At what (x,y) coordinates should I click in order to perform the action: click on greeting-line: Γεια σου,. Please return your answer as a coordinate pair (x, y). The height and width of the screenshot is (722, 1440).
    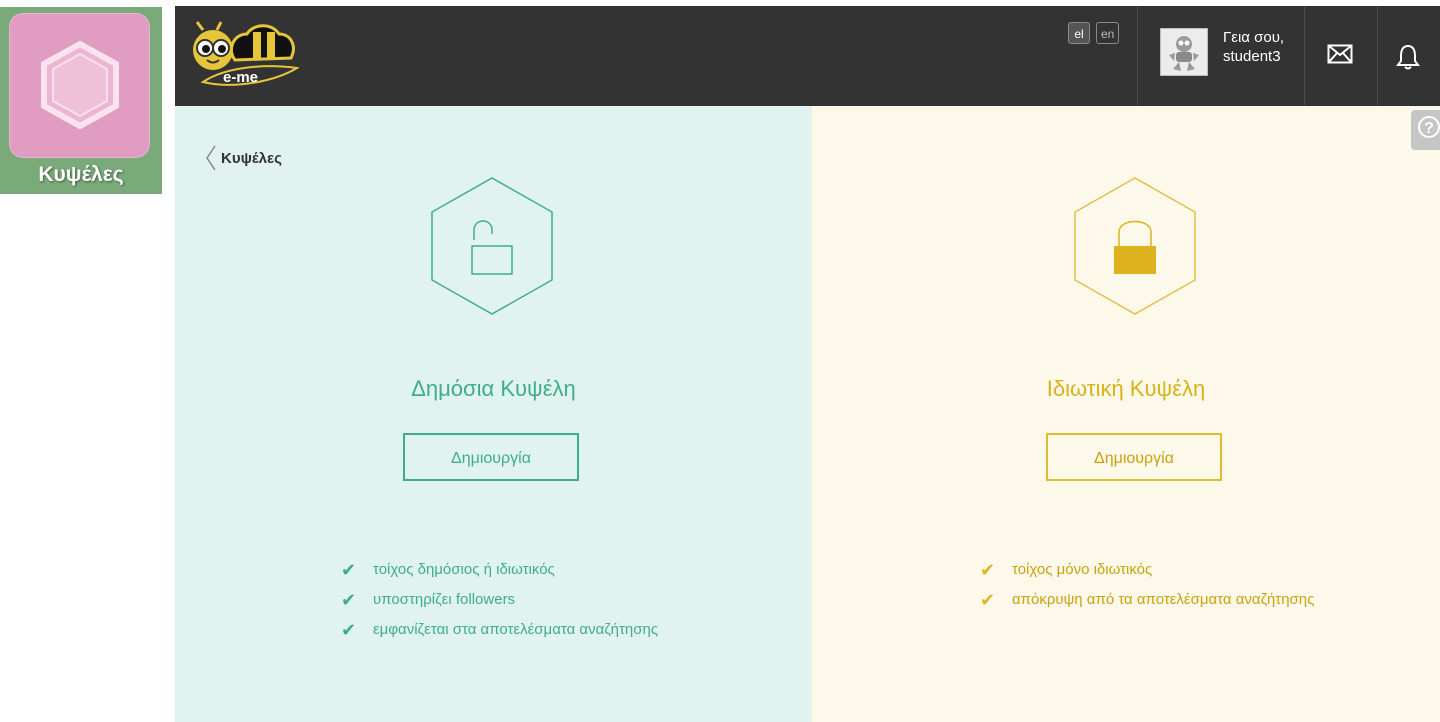
    Looking at the image, I should click on (1254, 37).